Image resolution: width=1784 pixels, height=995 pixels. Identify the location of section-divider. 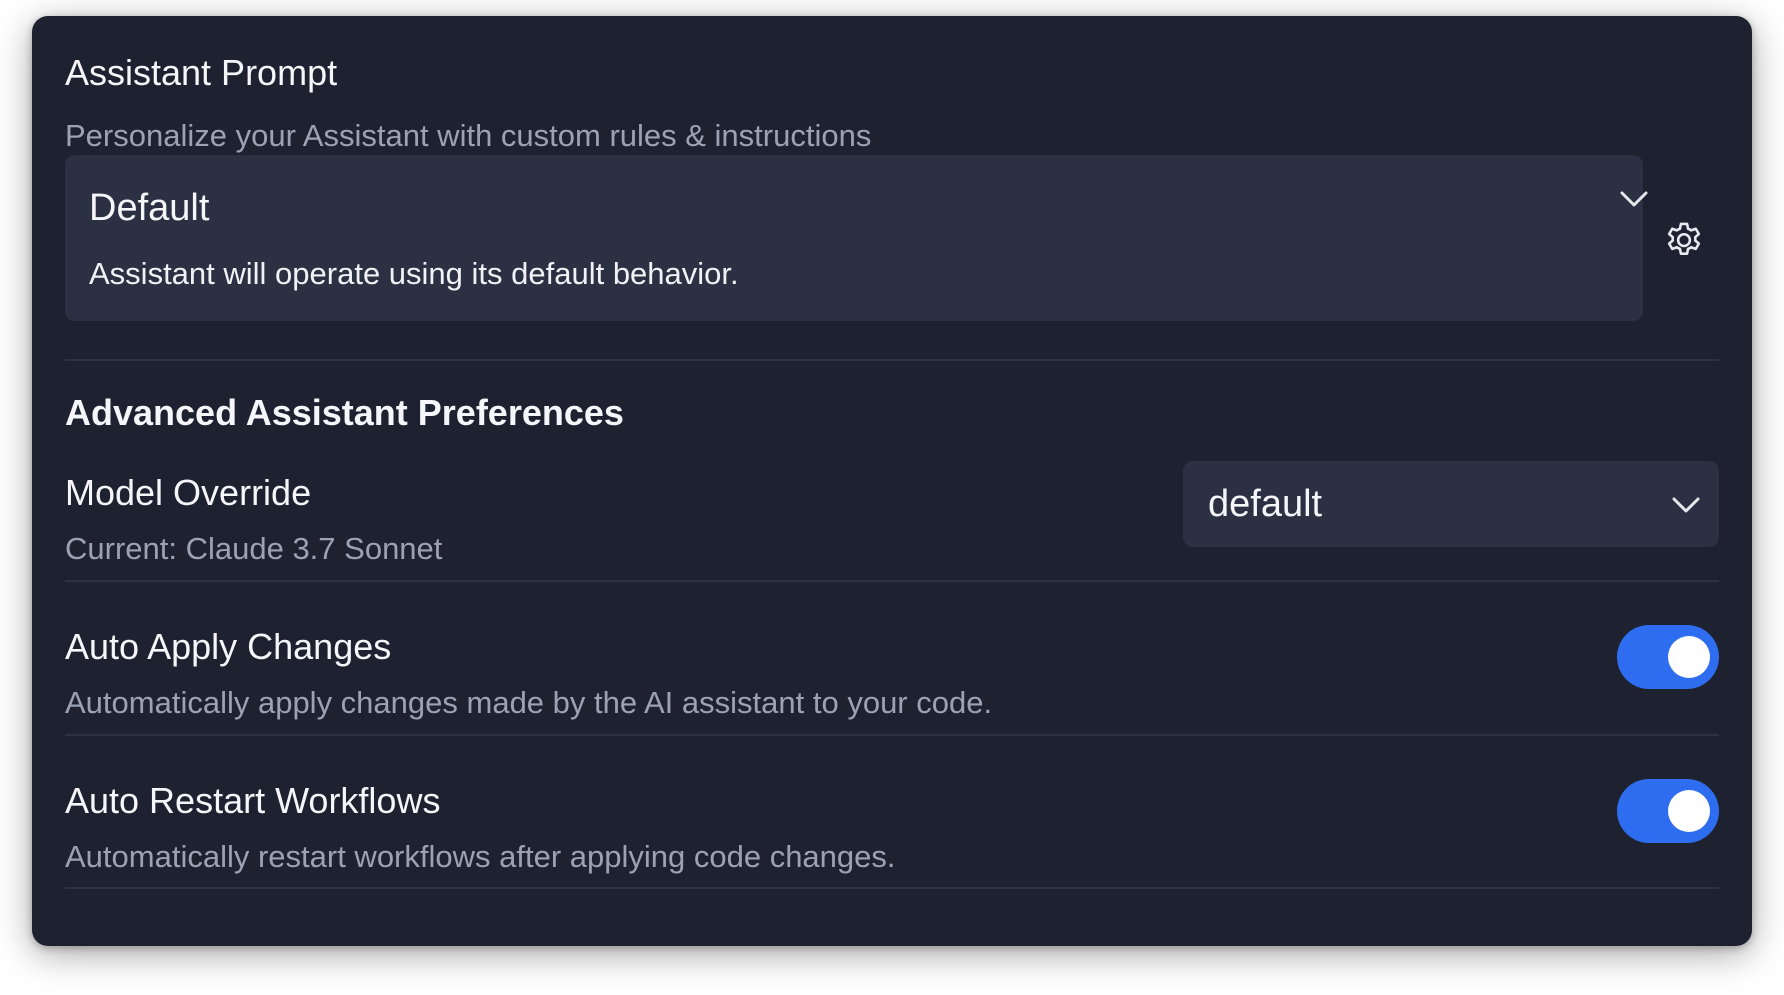
(892, 360).